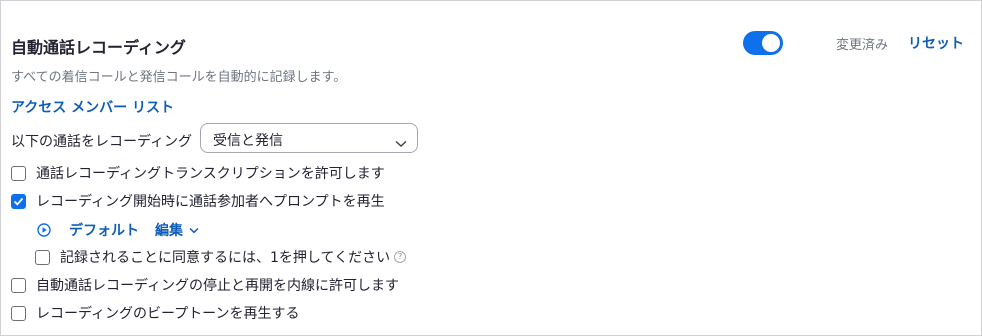  I want to click on option-allow-transcription: 通話レコーディングトランスクリプションを許可します, so click(198, 173).